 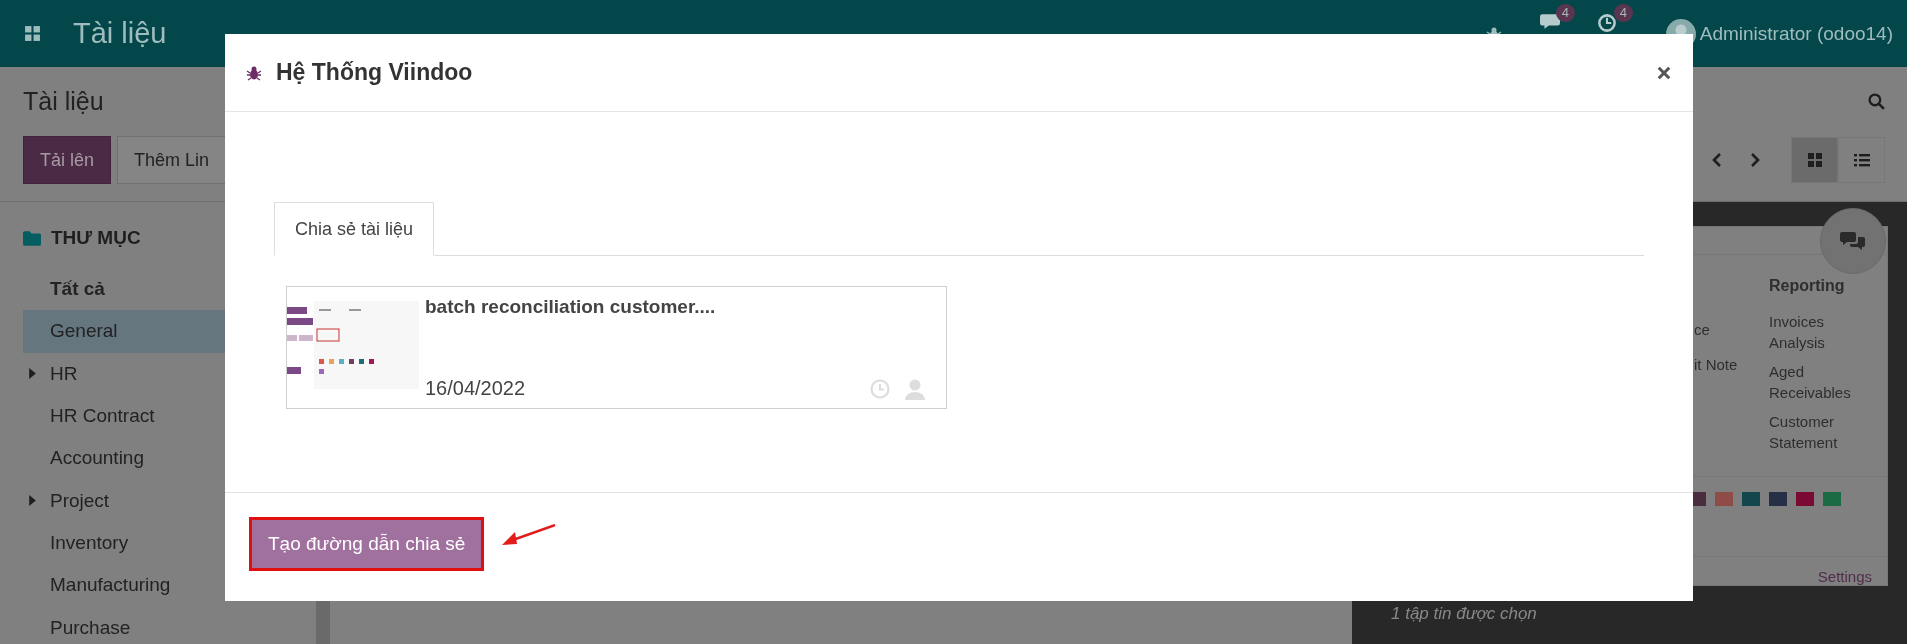 What do you see at coordinates (120, 33) in the screenshot?
I see `app-title: Tài liệu` at bounding box center [120, 33].